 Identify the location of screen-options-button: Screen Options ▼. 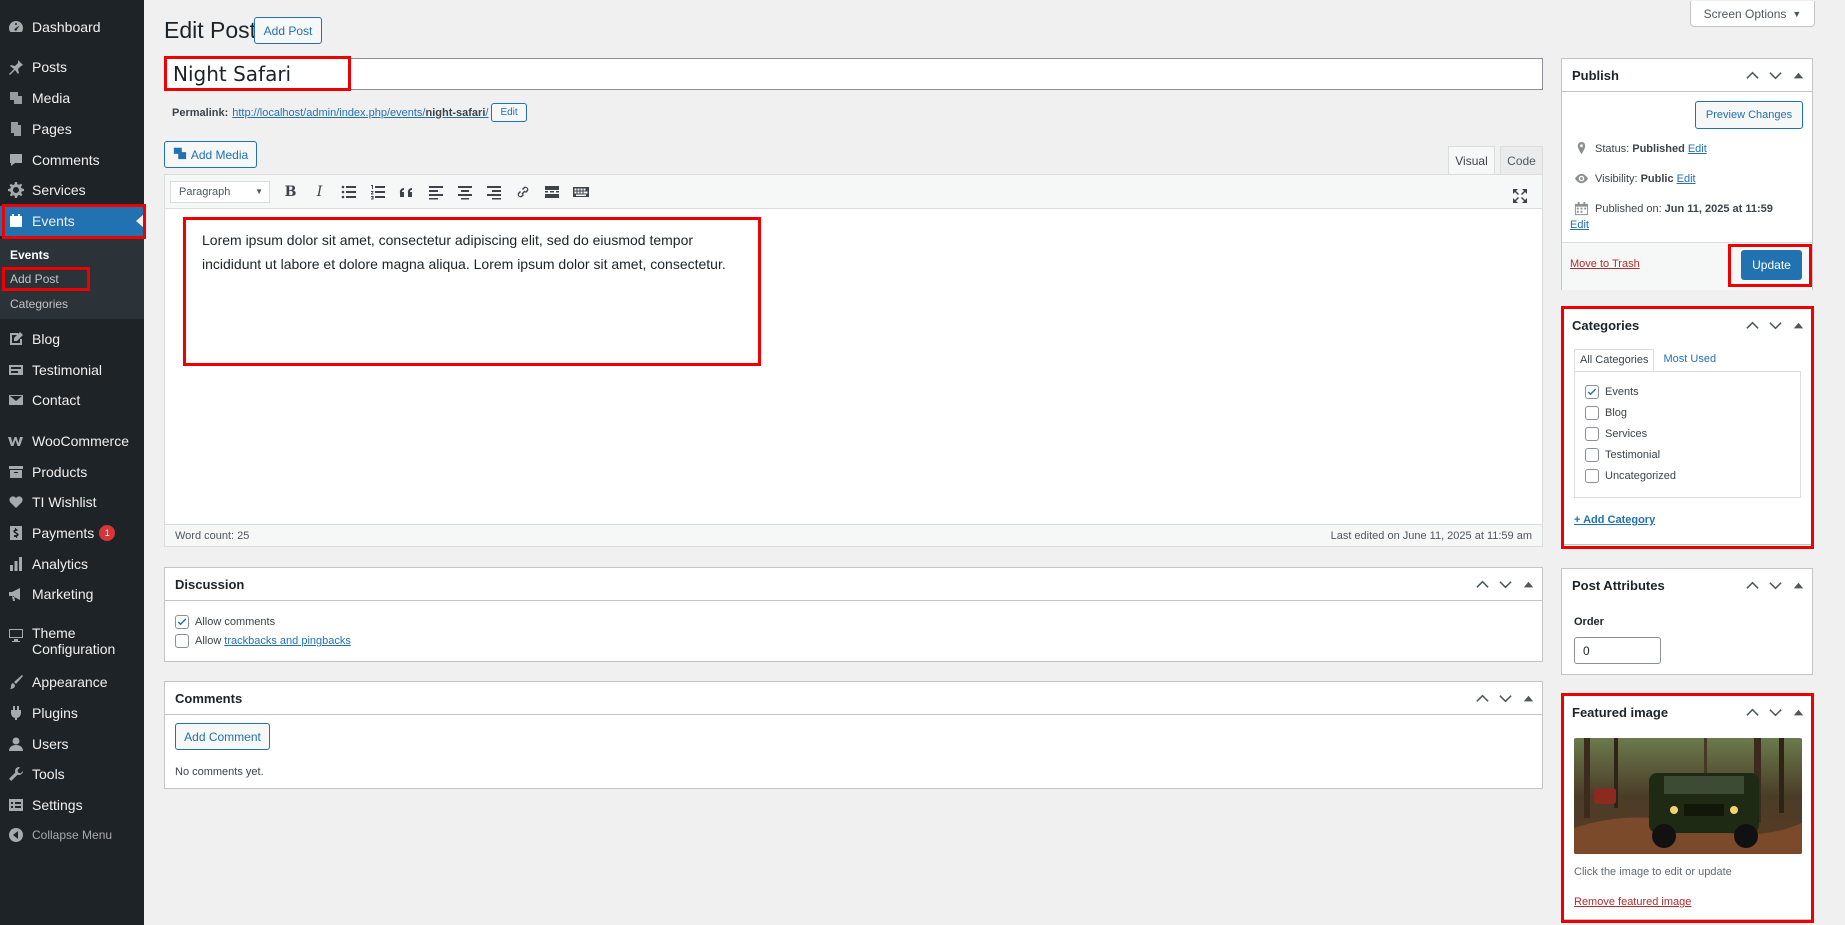
(1752, 14).